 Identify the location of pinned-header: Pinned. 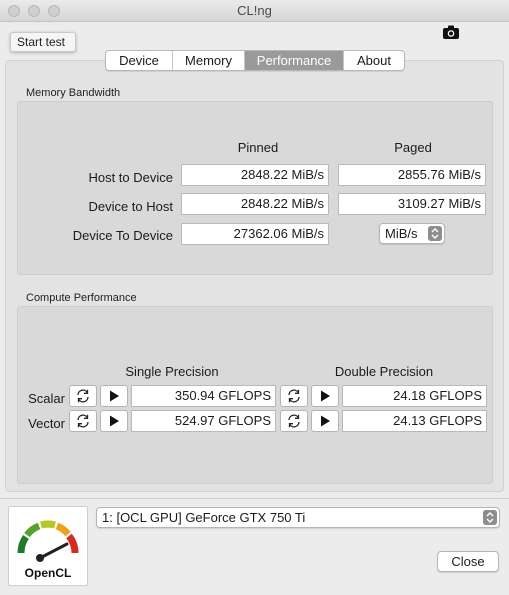
(258, 147).